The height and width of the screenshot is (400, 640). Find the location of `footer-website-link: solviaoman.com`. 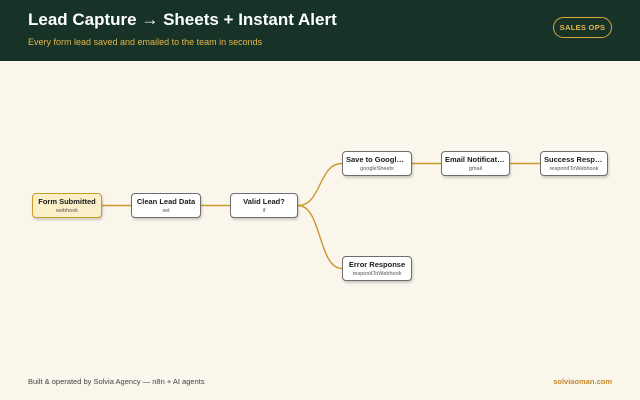

footer-website-link: solviaoman.com is located at coordinates (582, 381).